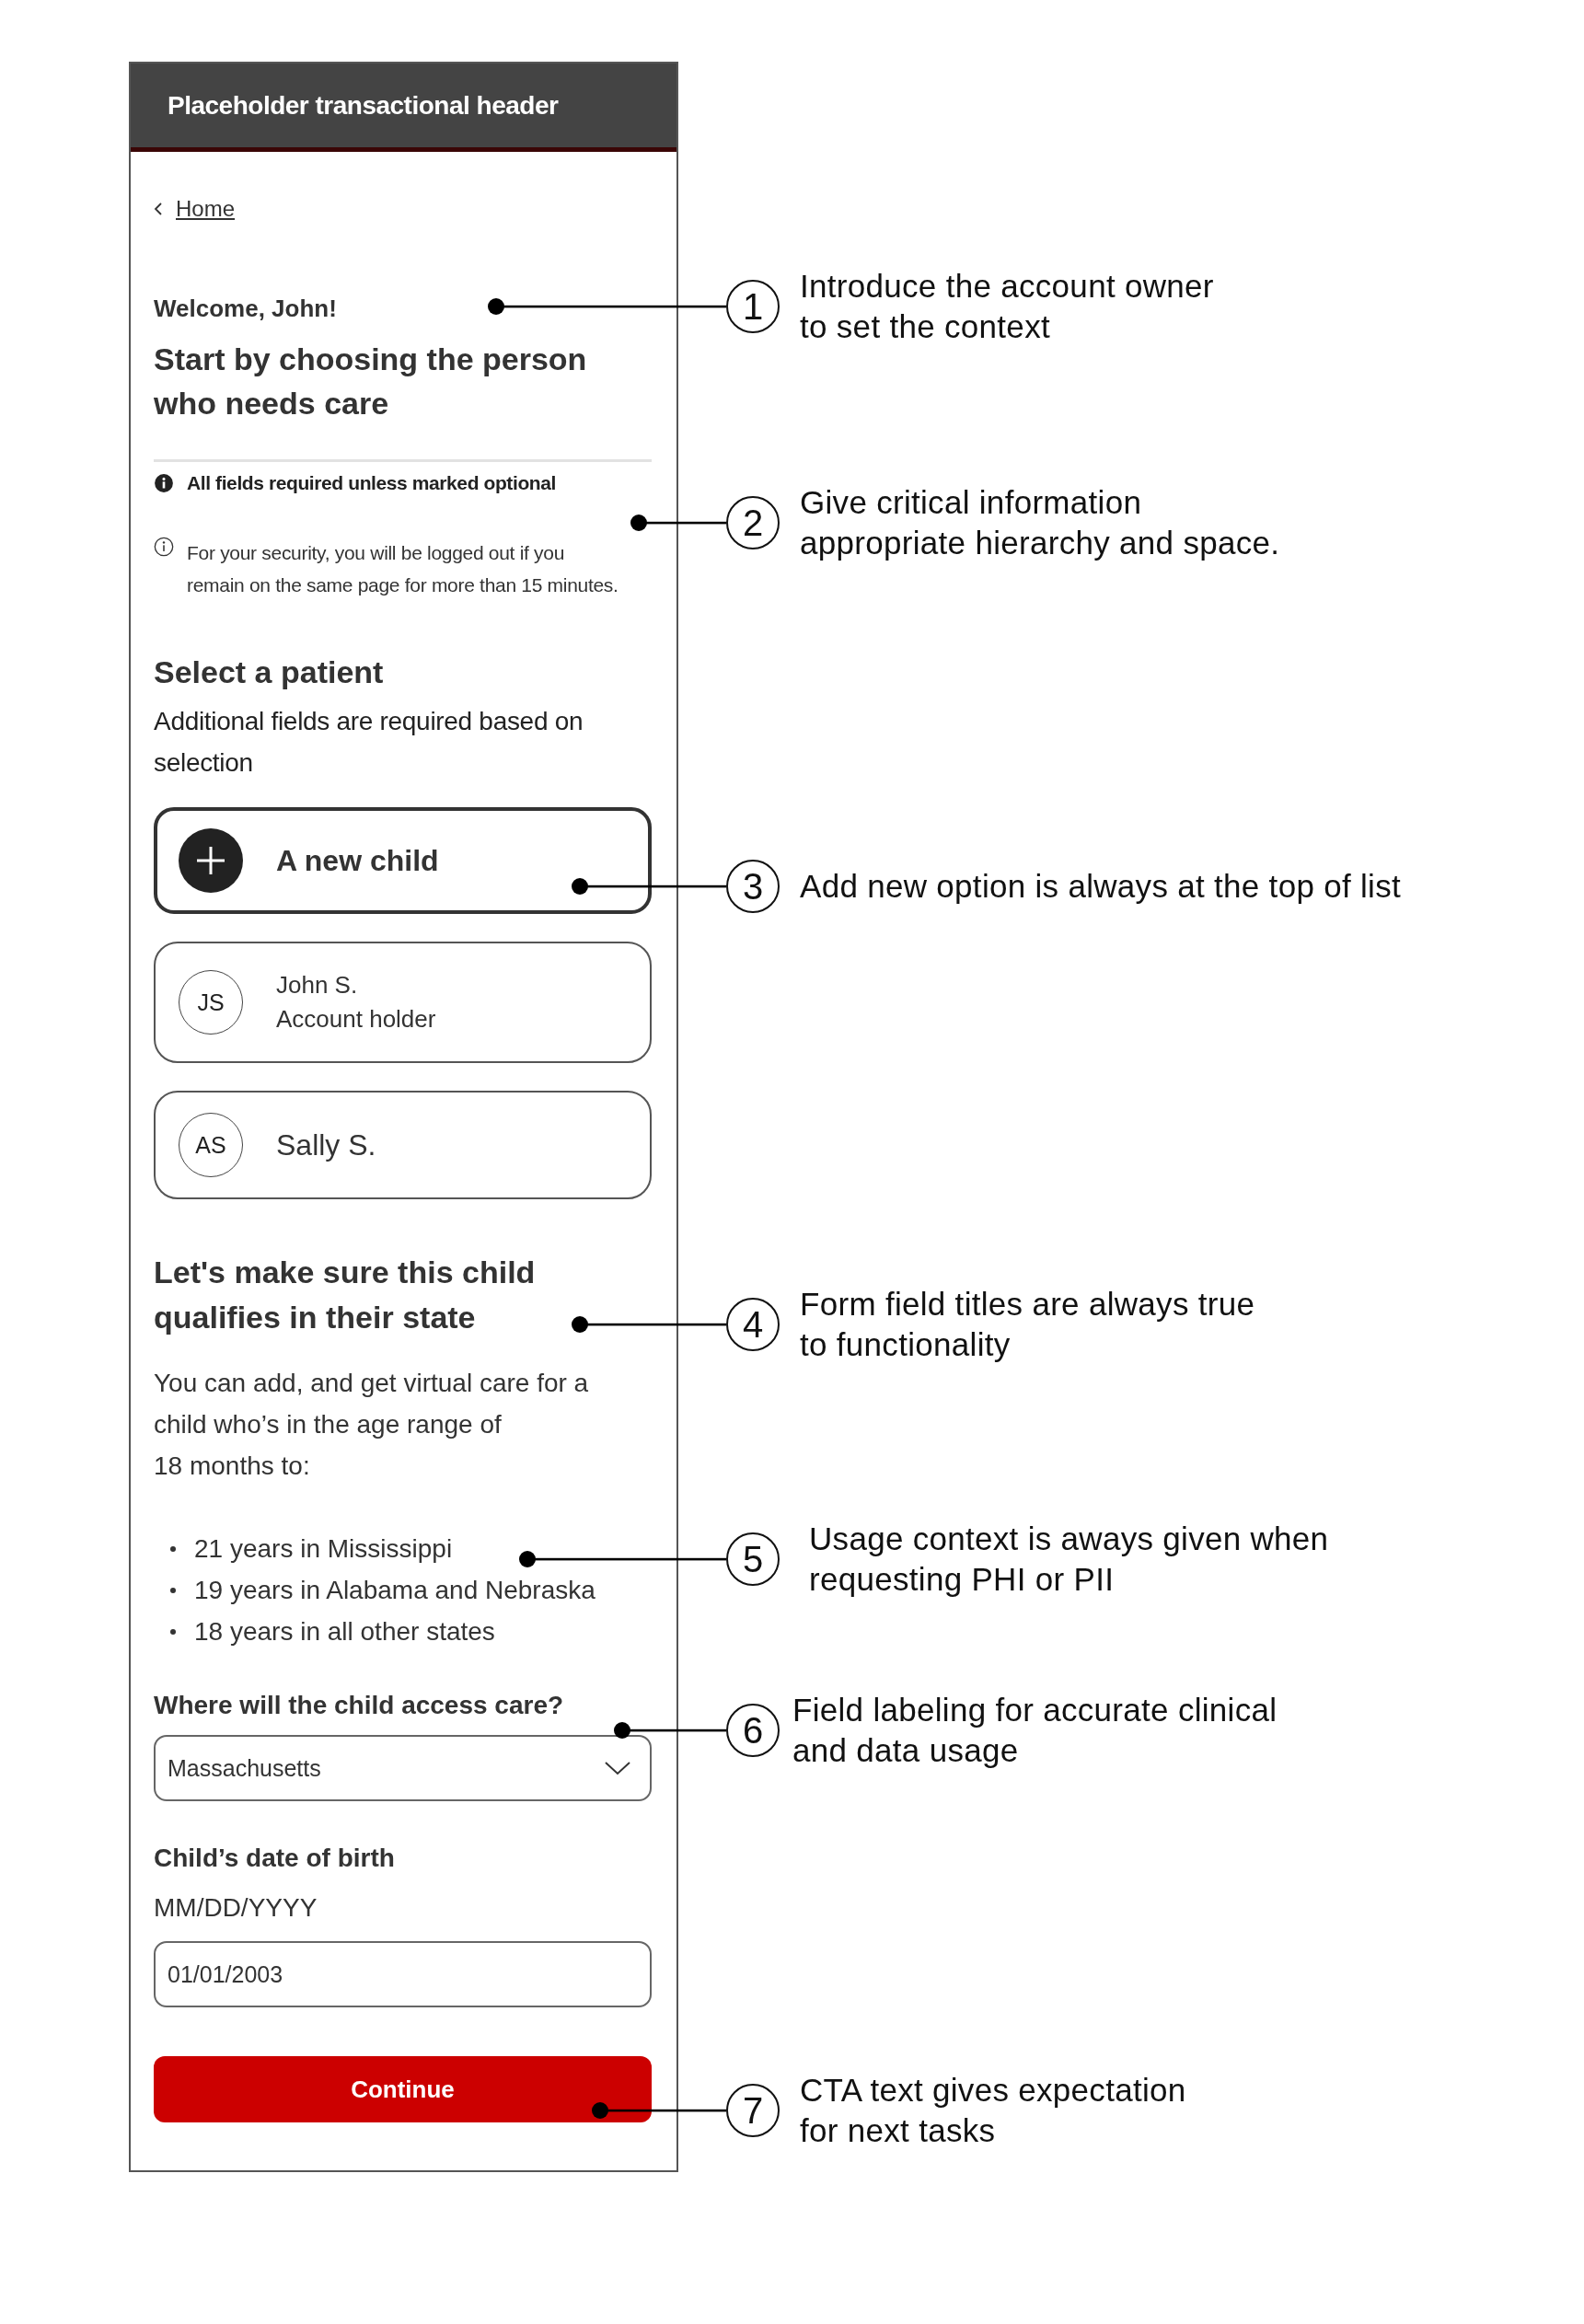 This screenshot has width=1584, height=2324. What do you see at coordinates (372, 1425) in the screenshot?
I see `section-description: You can add, and get virtual care for a child who’s in the age range of 18 months to:` at bounding box center [372, 1425].